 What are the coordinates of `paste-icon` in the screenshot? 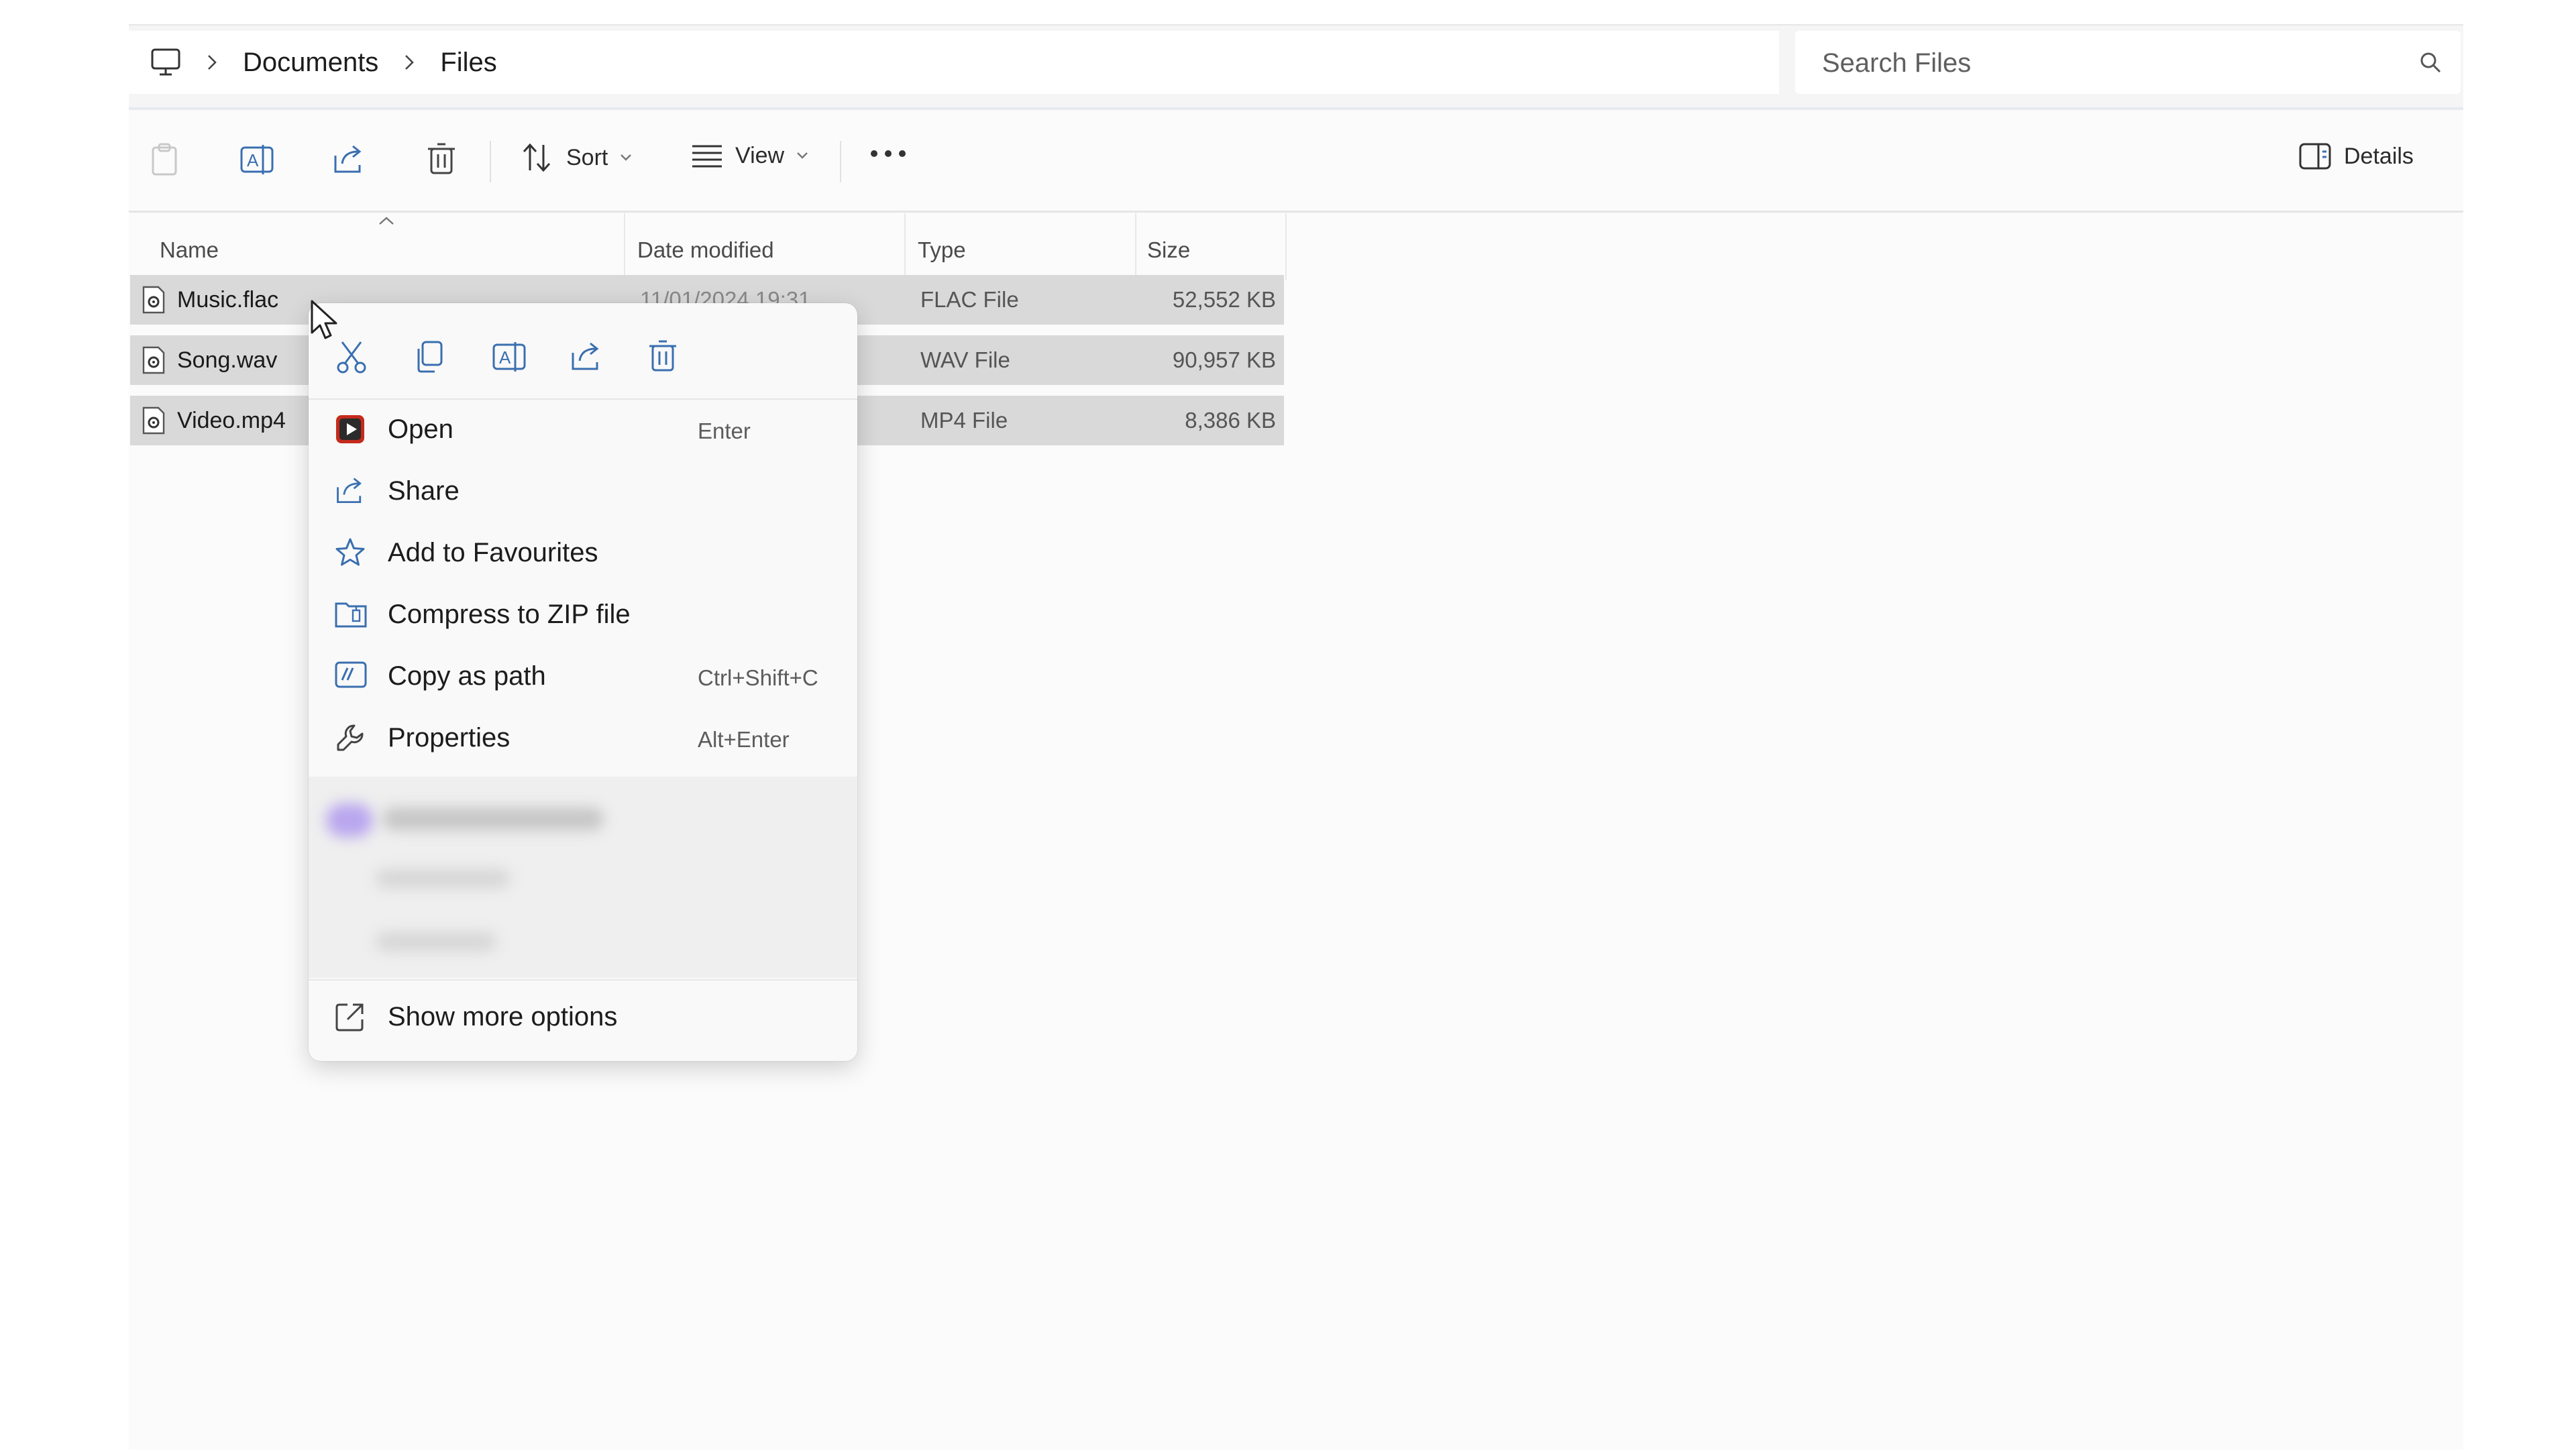 It's located at (164, 159).